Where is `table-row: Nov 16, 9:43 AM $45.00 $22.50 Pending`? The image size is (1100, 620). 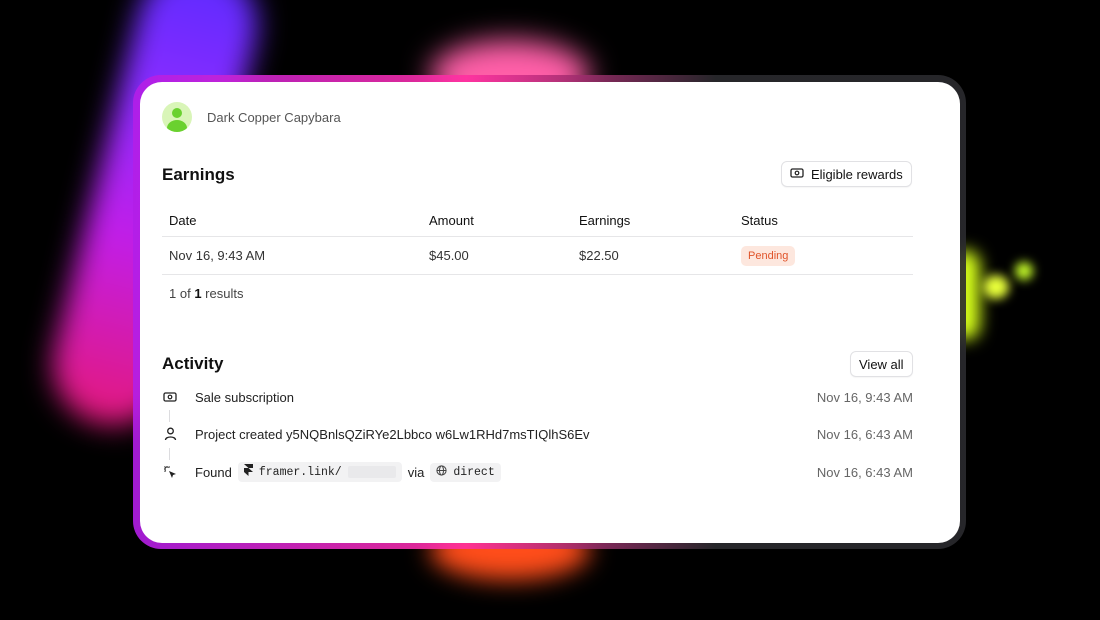 table-row: Nov 16, 9:43 AM $45.00 $22.50 Pending is located at coordinates (537, 256).